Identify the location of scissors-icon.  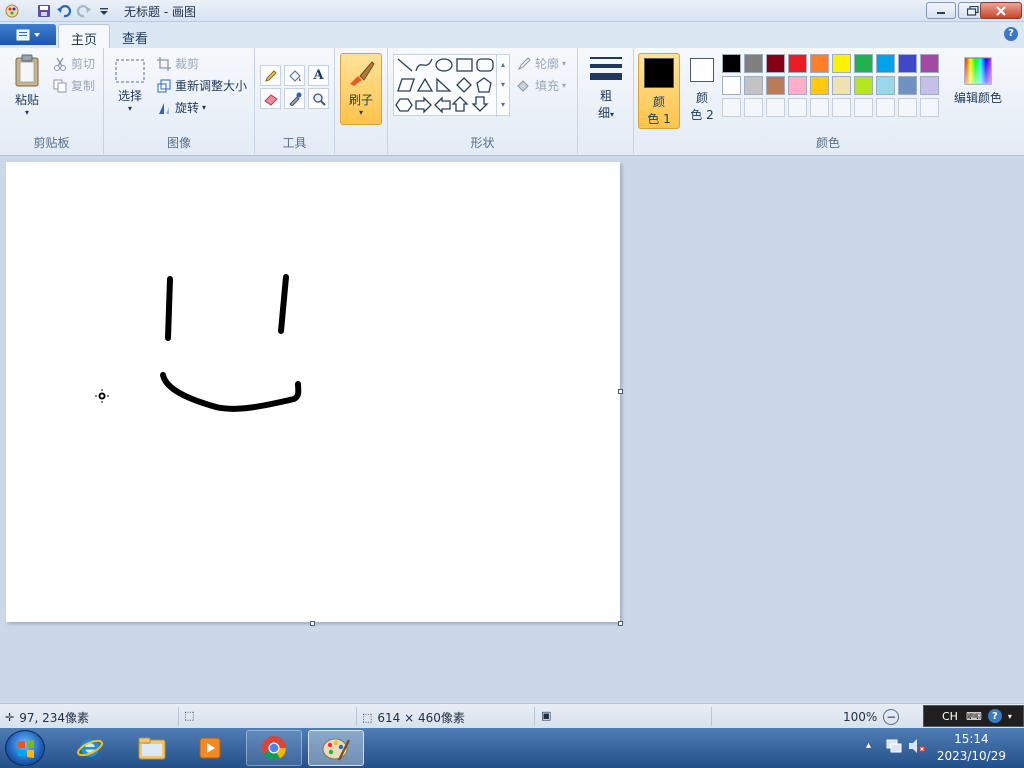
(60, 64).